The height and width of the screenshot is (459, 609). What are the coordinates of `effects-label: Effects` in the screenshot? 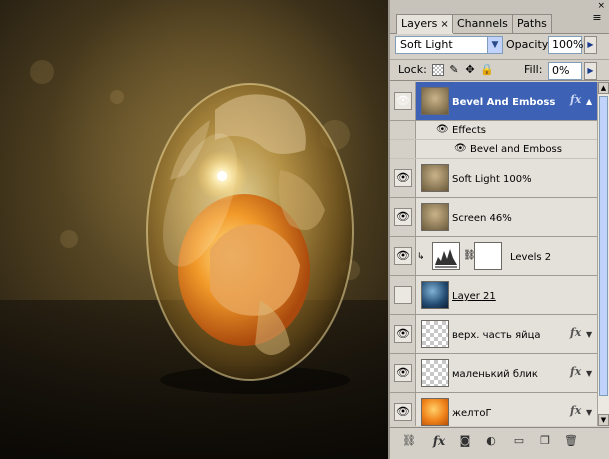 It's located at (469, 130).